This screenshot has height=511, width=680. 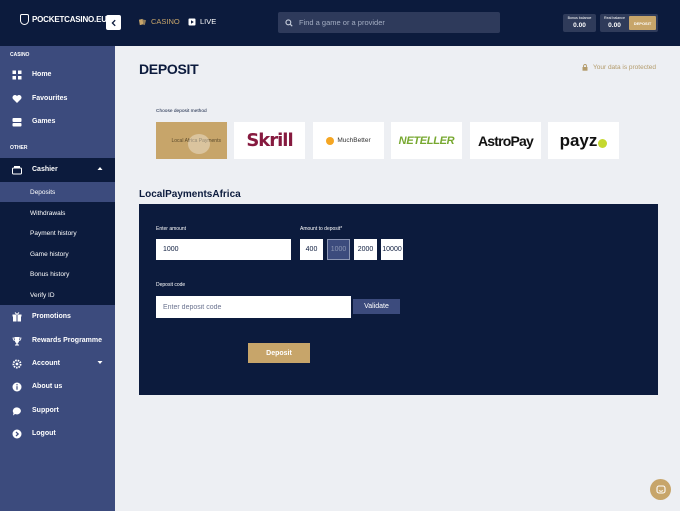 I want to click on logout-icon, so click(x=16, y=433).